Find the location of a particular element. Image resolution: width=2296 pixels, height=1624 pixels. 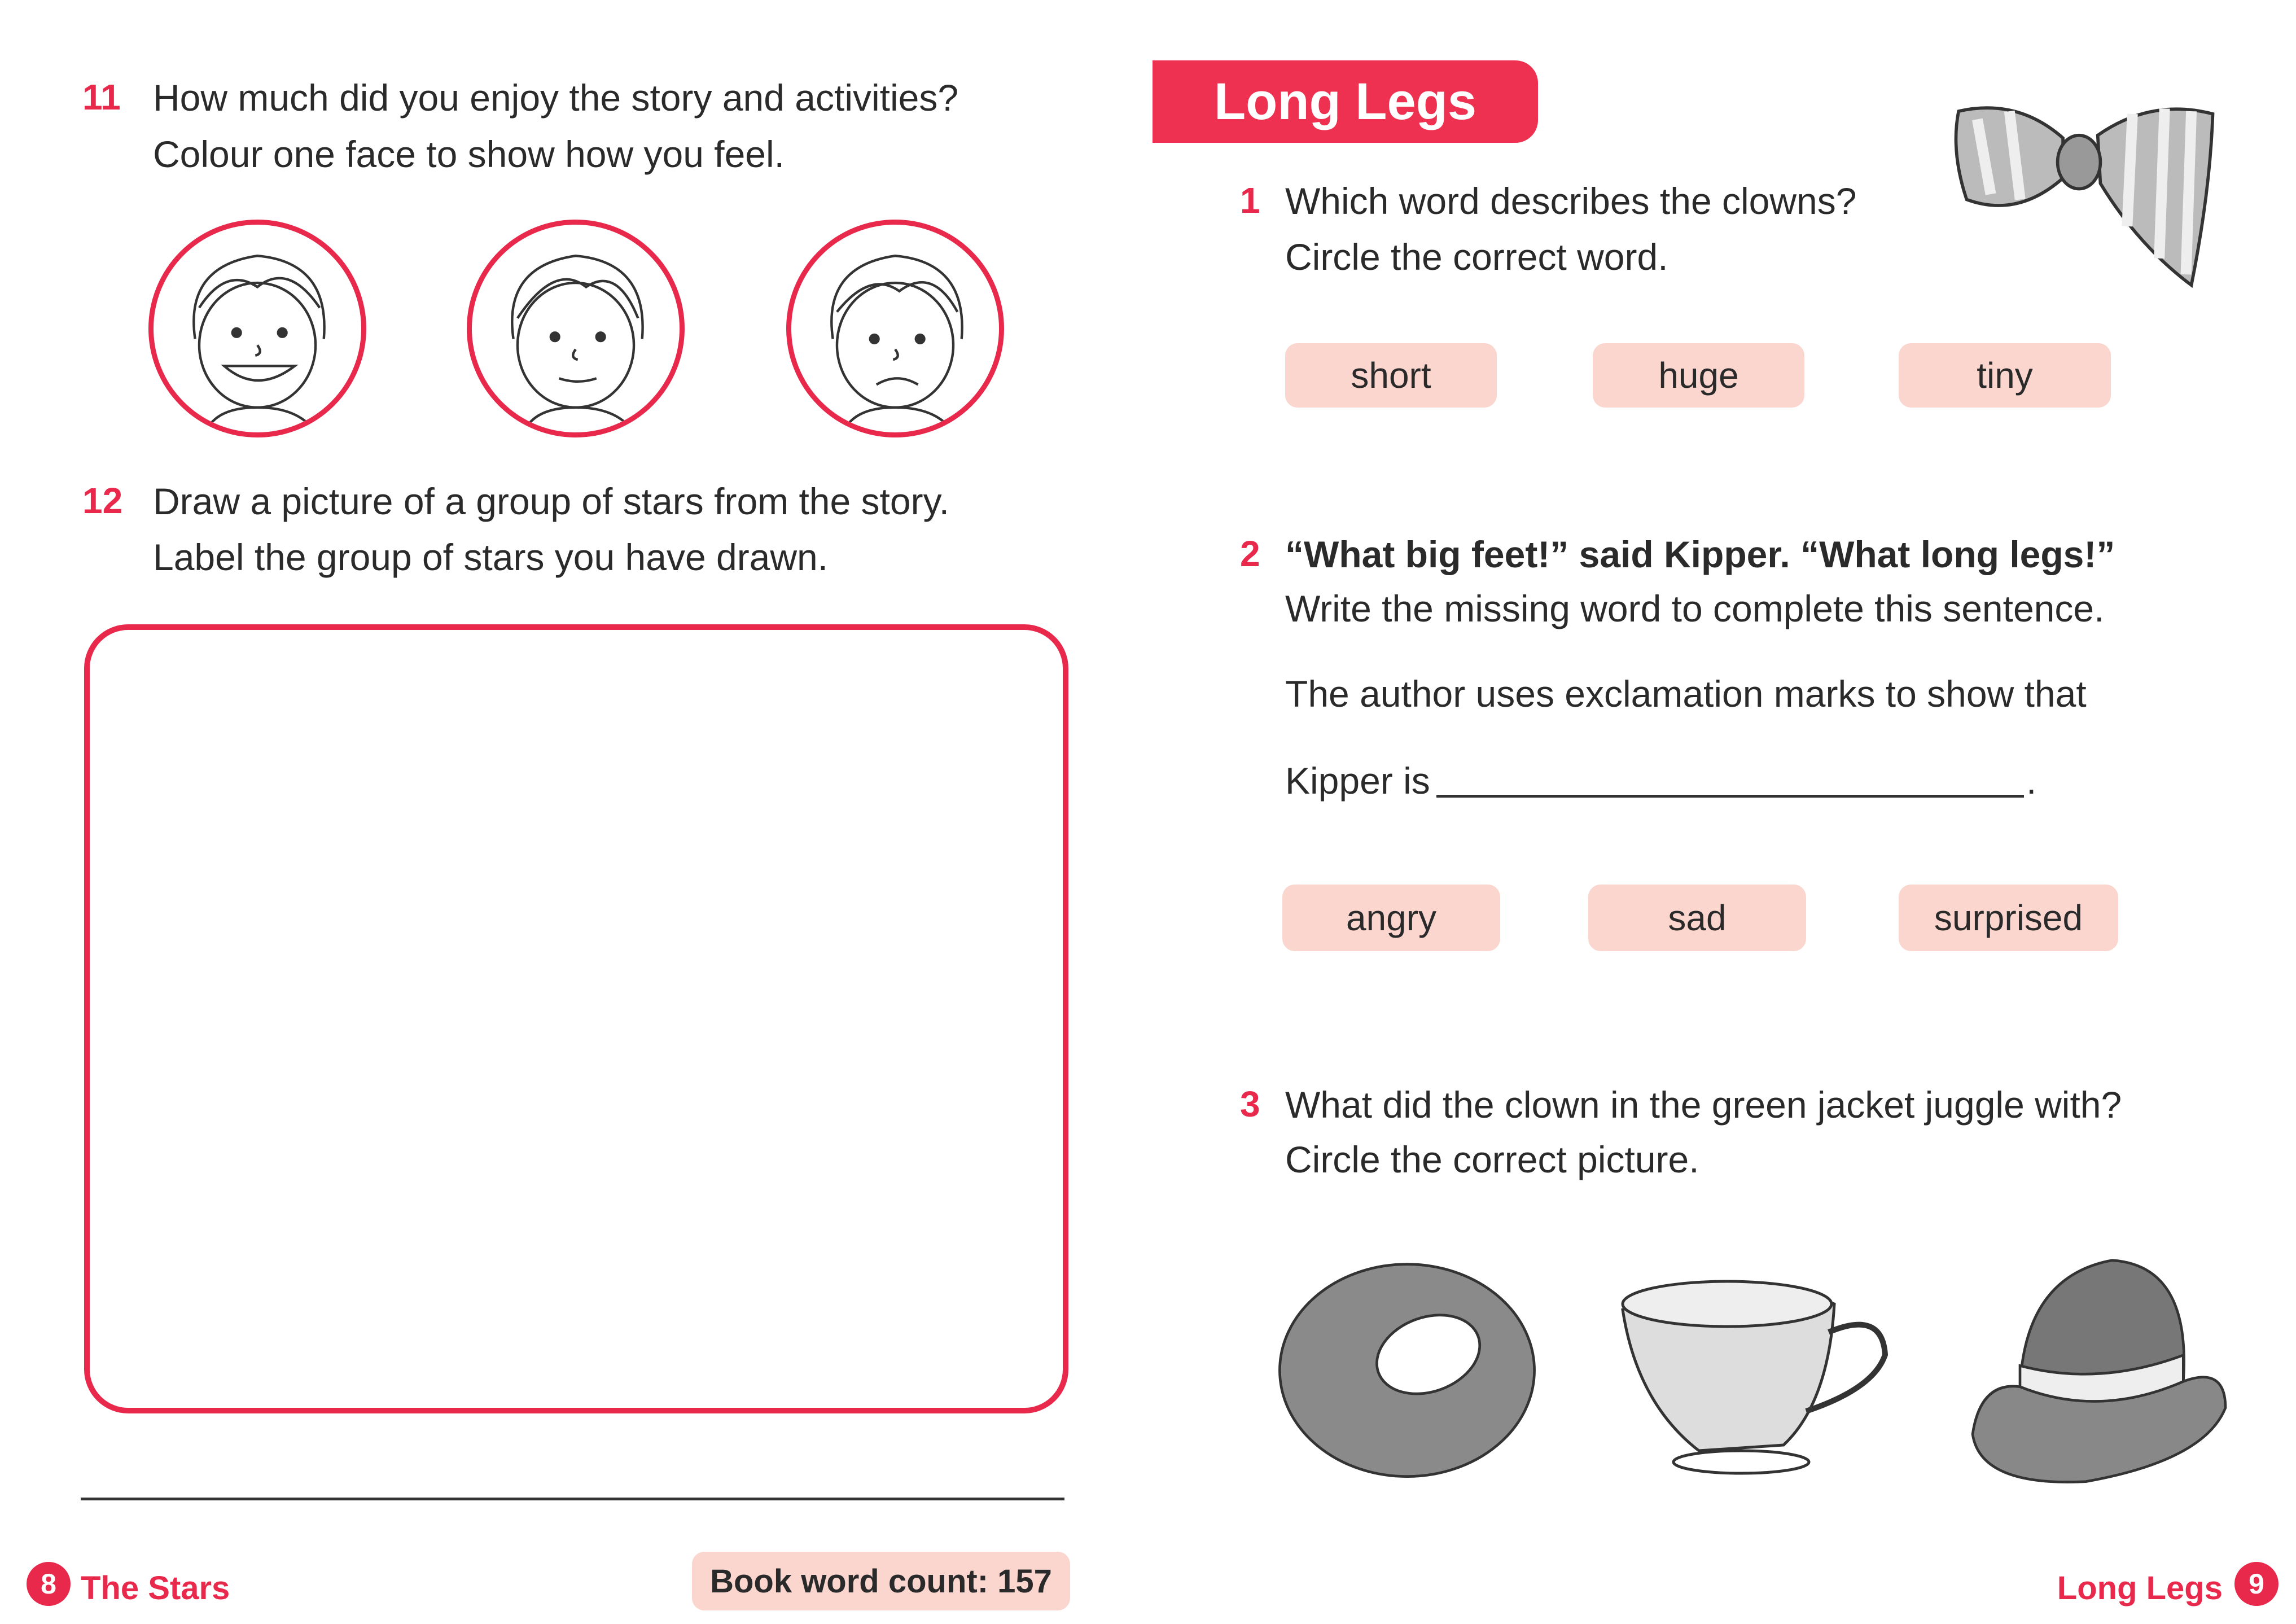

neutral-face is located at coordinates (576, 328).